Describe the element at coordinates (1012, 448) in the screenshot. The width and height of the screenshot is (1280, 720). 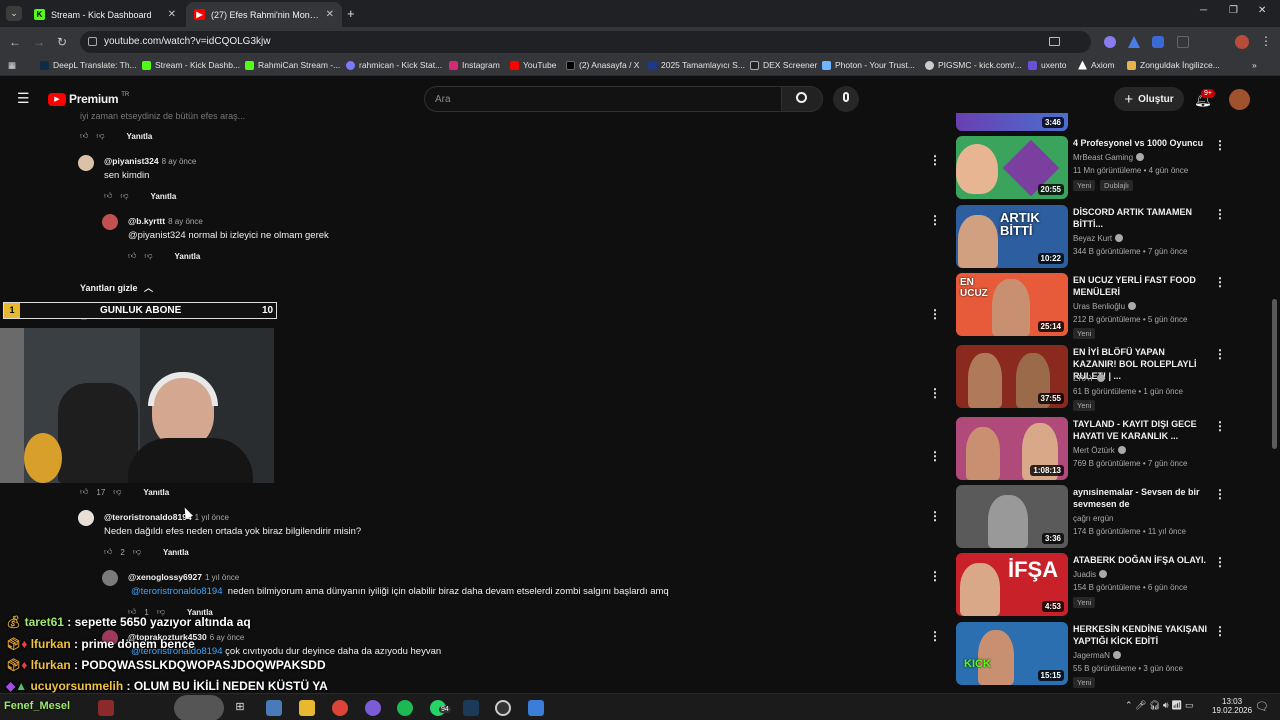
I see `video-thumbnail: 1:08:13` at that location.